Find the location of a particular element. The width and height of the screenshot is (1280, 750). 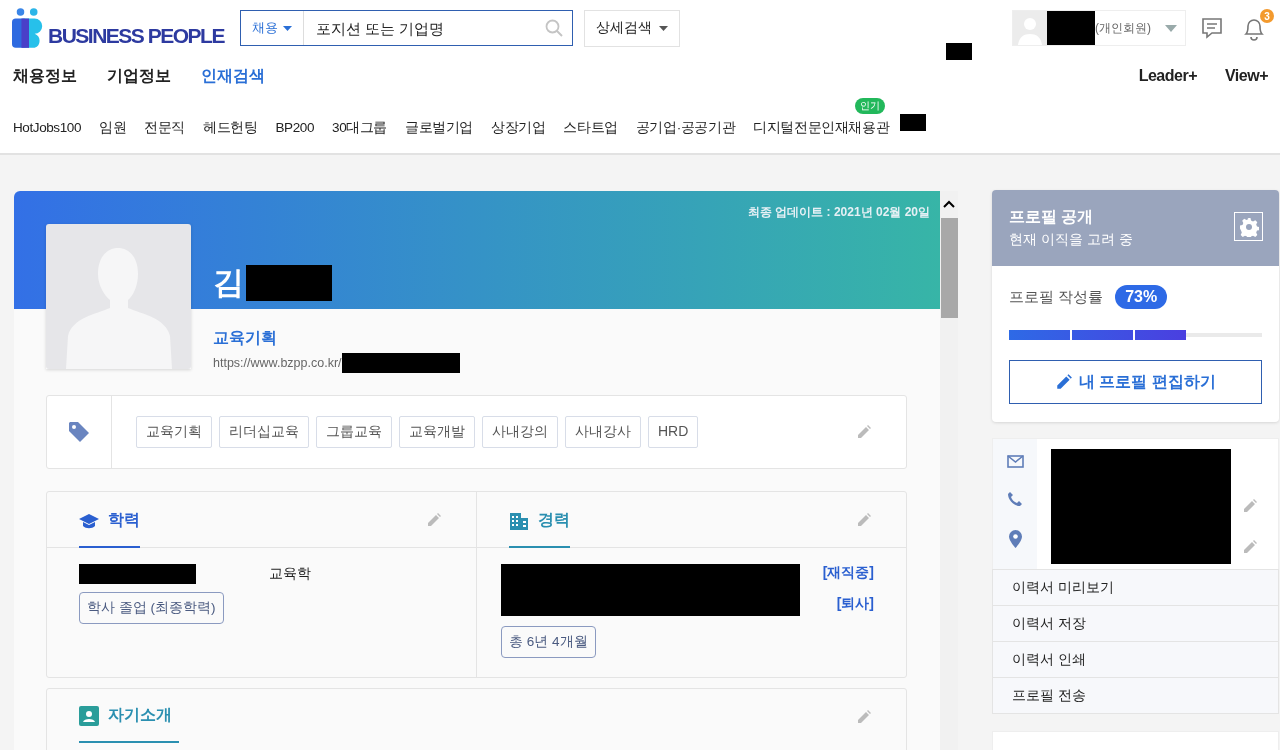

category-link: 30대그룹 is located at coordinates (360, 127).